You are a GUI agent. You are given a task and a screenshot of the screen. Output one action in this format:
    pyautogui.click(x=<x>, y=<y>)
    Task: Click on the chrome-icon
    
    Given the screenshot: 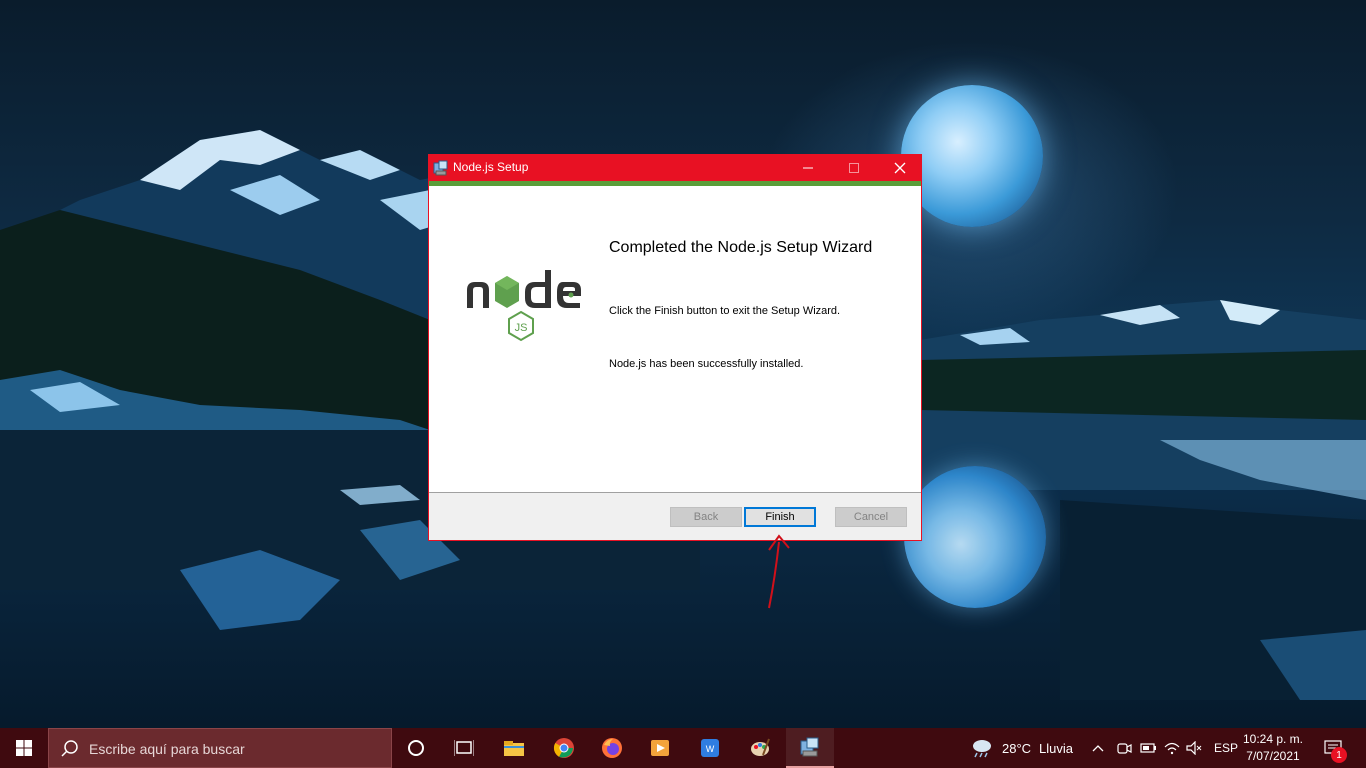 What is the action you would take?
    pyautogui.click(x=563, y=748)
    